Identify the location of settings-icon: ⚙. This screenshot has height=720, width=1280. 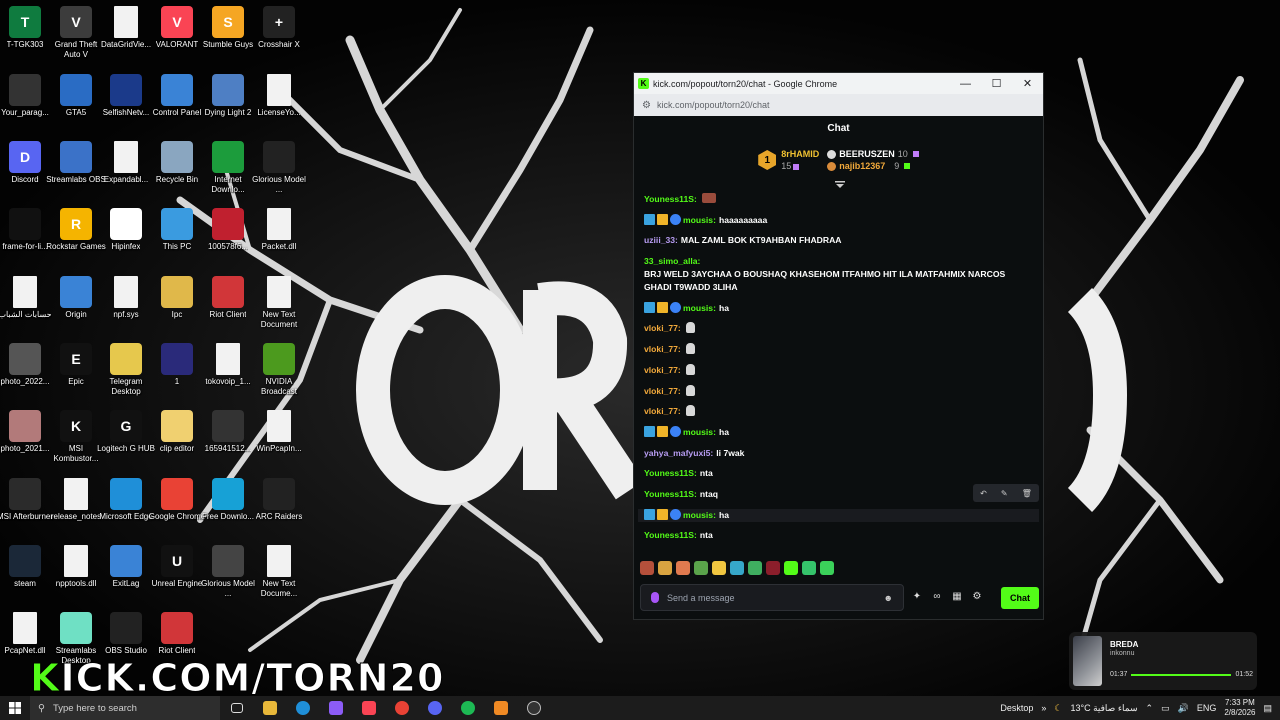
(977, 598).